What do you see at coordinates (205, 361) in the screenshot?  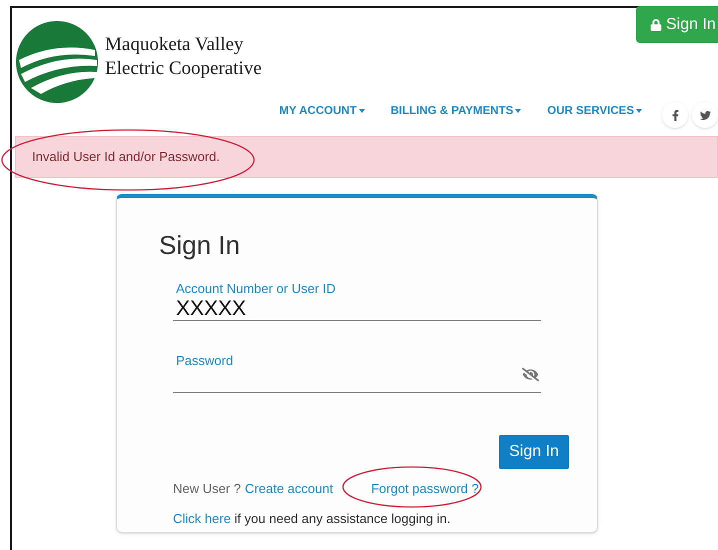 I see `field-label: Password` at bounding box center [205, 361].